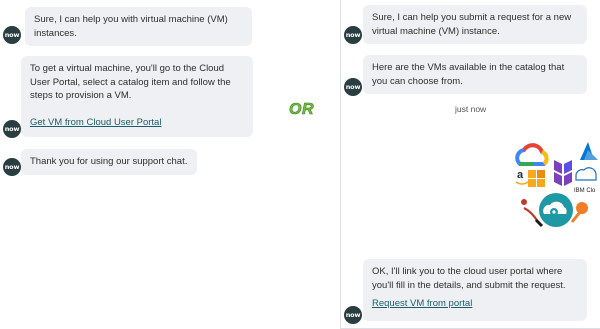 This screenshot has width=600, height=329. I want to click on cloud-tools-icon, so click(554, 210).